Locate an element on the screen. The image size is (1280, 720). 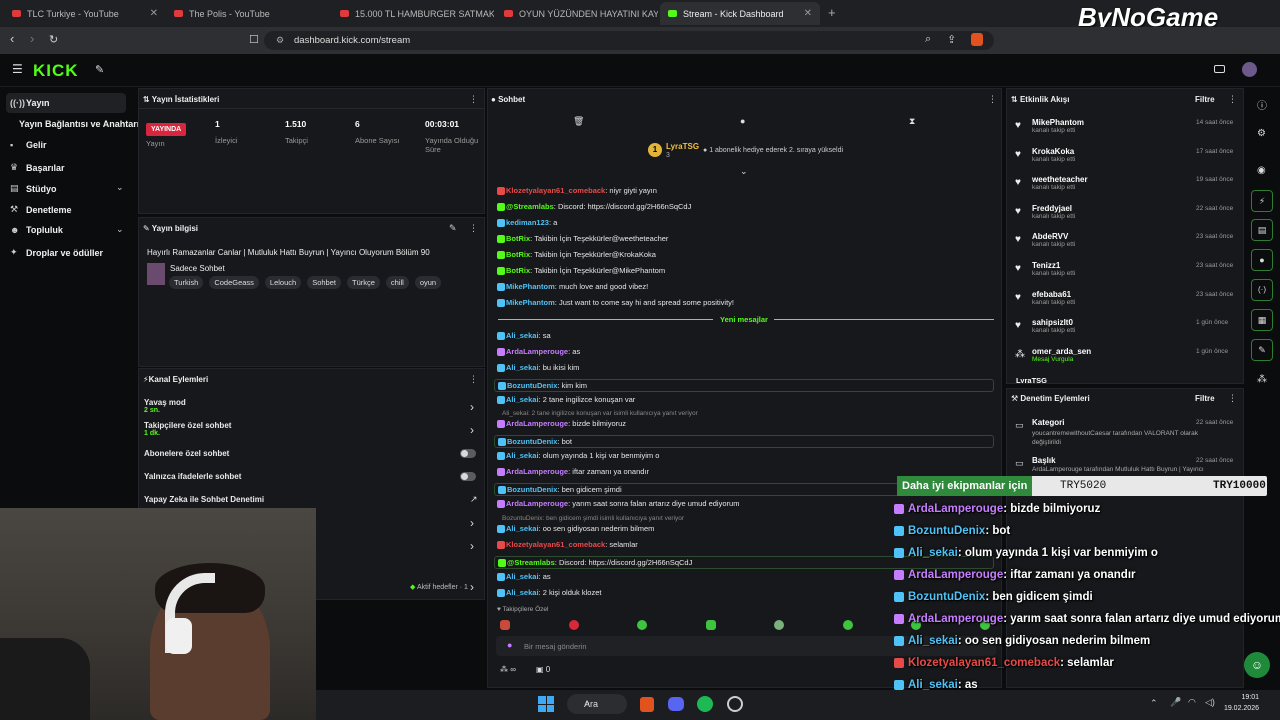
tag: CodeGeass is located at coordinates (234, 282).